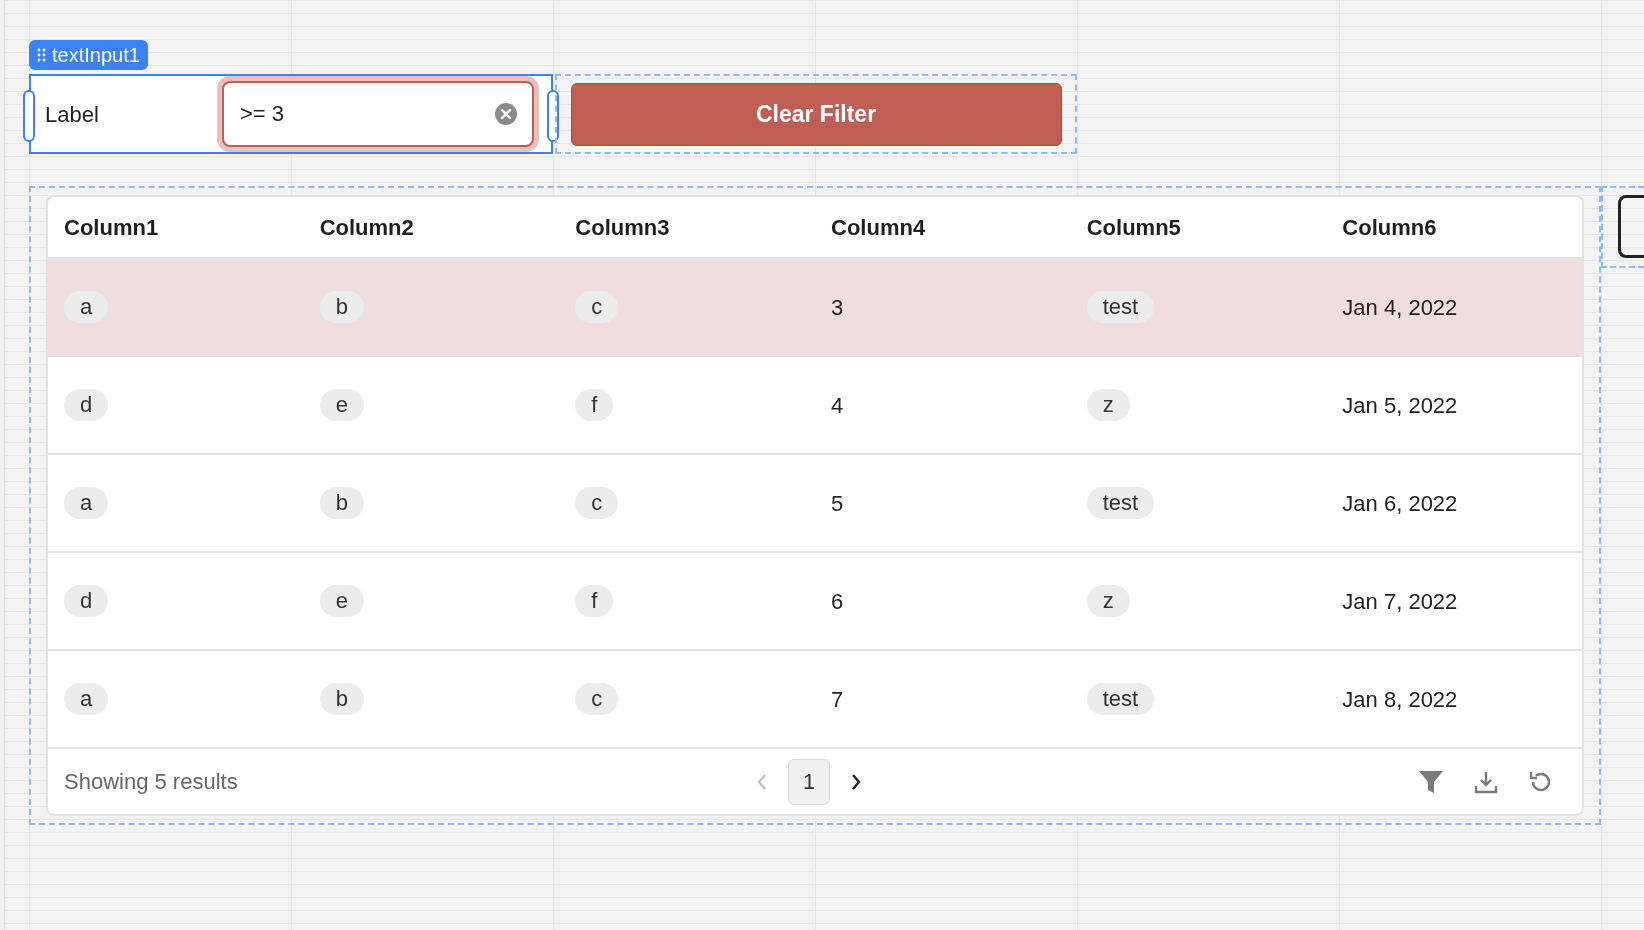  Describe the element at coordinates (815, 308) in the screenshot. I see `table-row: a b c 3 test Jan 4, 2022` at that location.